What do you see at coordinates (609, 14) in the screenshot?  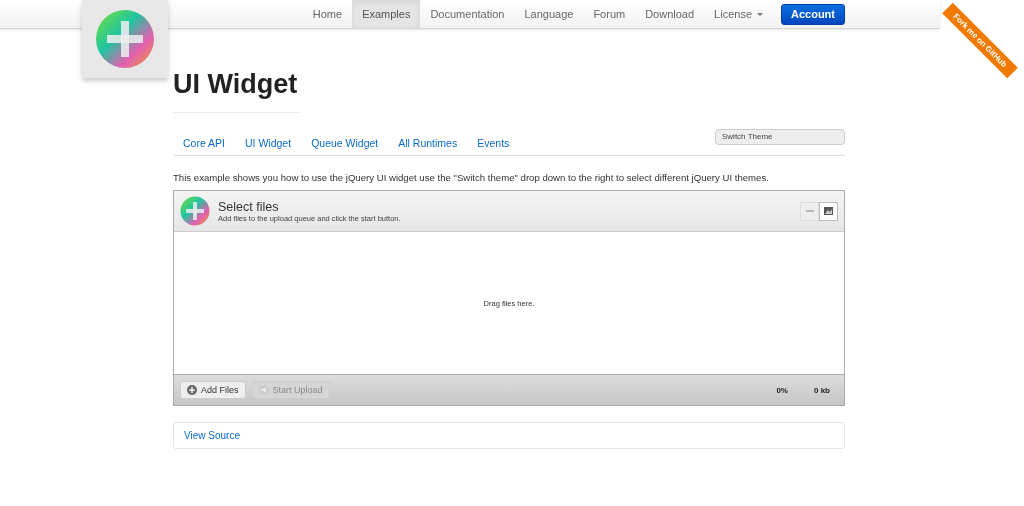 I see `nav-link: Forum` at bounding box center [609, 14].